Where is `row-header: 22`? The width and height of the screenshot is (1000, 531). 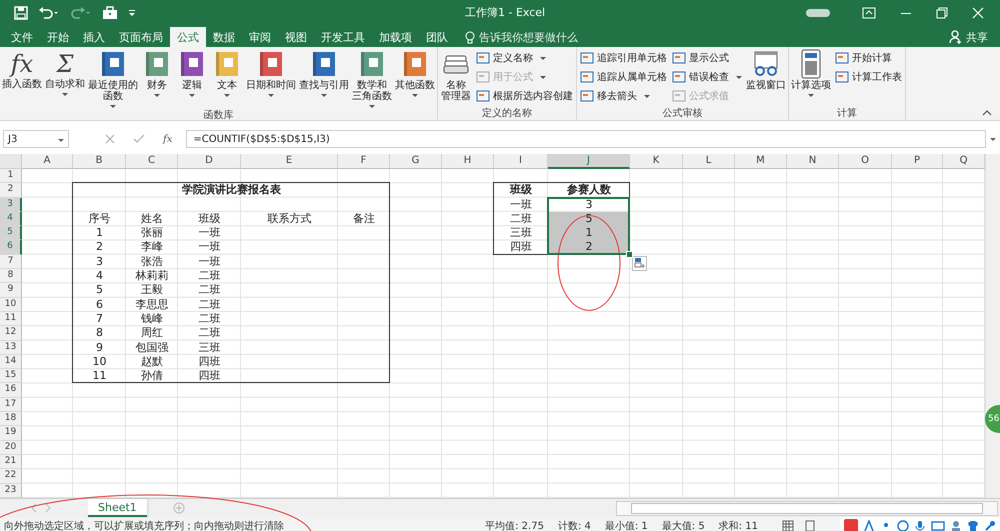
row-header: 22 is located at coordinates (11, 476).